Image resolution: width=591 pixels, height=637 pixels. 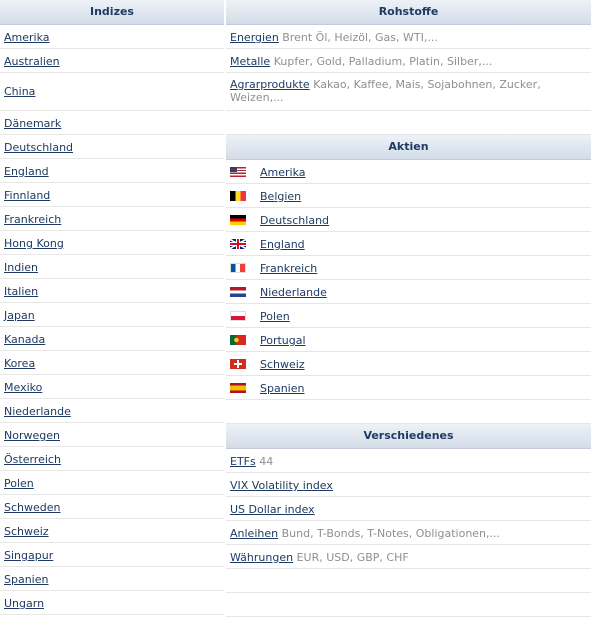 I want to click on indizes-row: Schweiz, so click(x=112, y=531).